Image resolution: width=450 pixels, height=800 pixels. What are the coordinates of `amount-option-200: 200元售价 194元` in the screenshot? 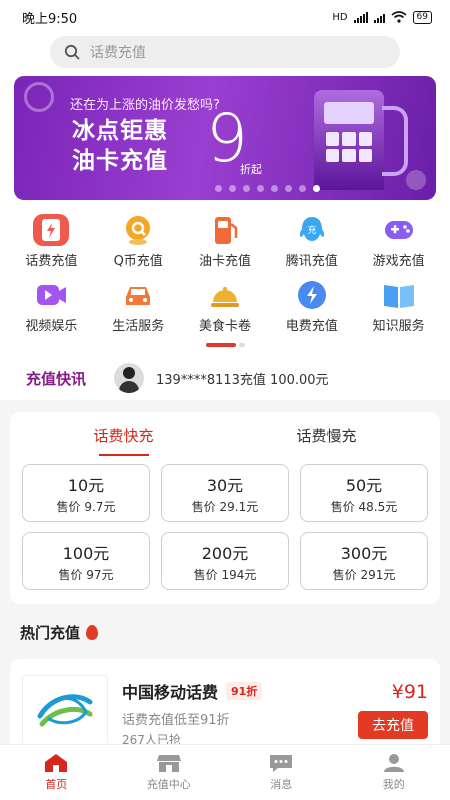 It's located at (225, 561).